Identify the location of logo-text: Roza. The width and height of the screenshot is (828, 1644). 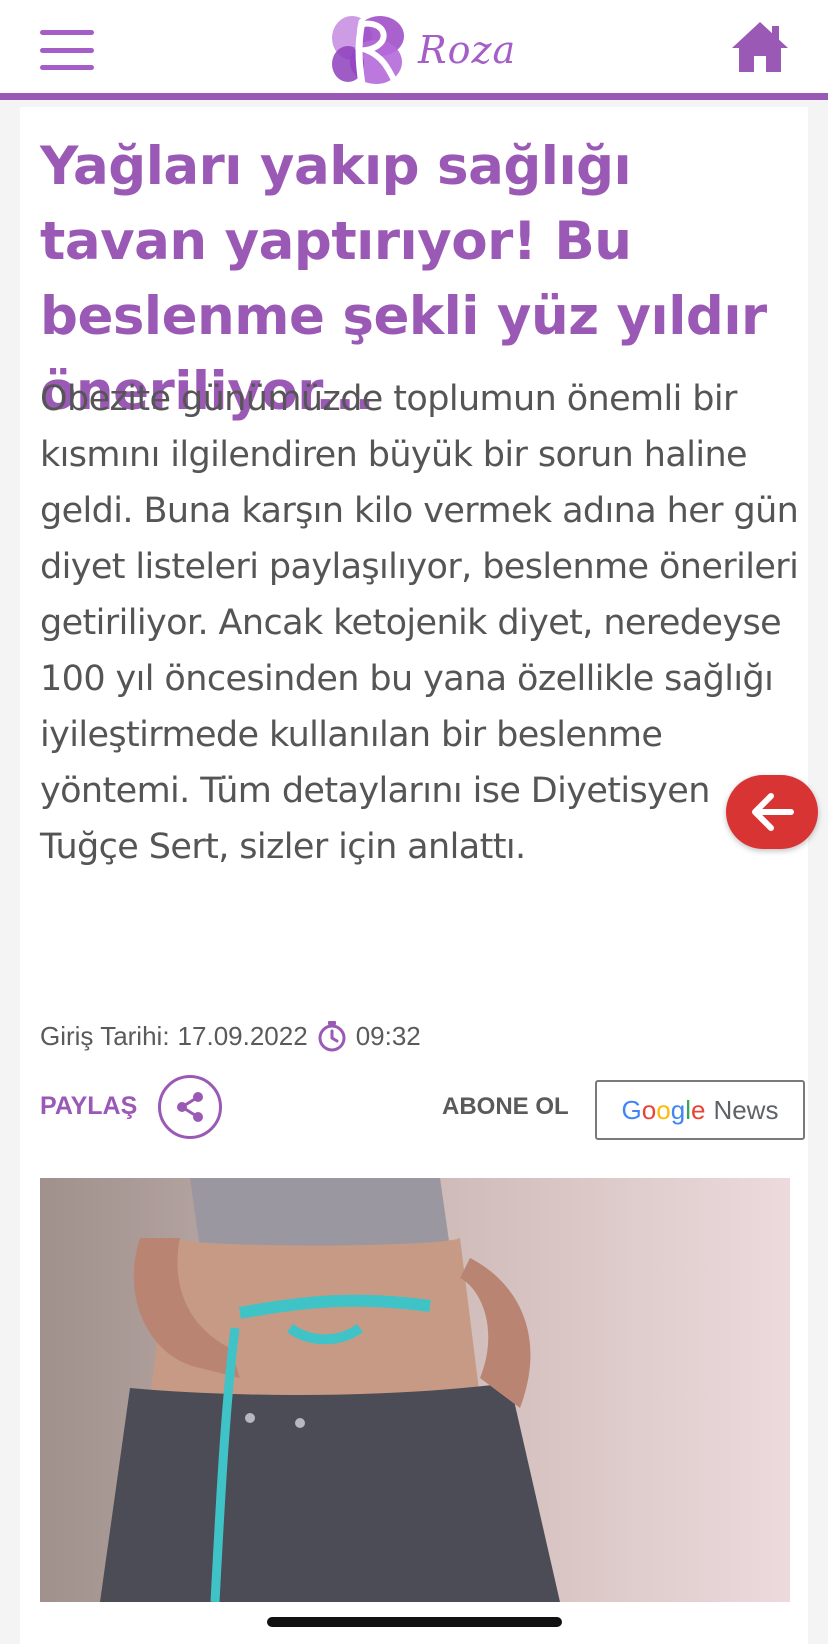
(467, 50).